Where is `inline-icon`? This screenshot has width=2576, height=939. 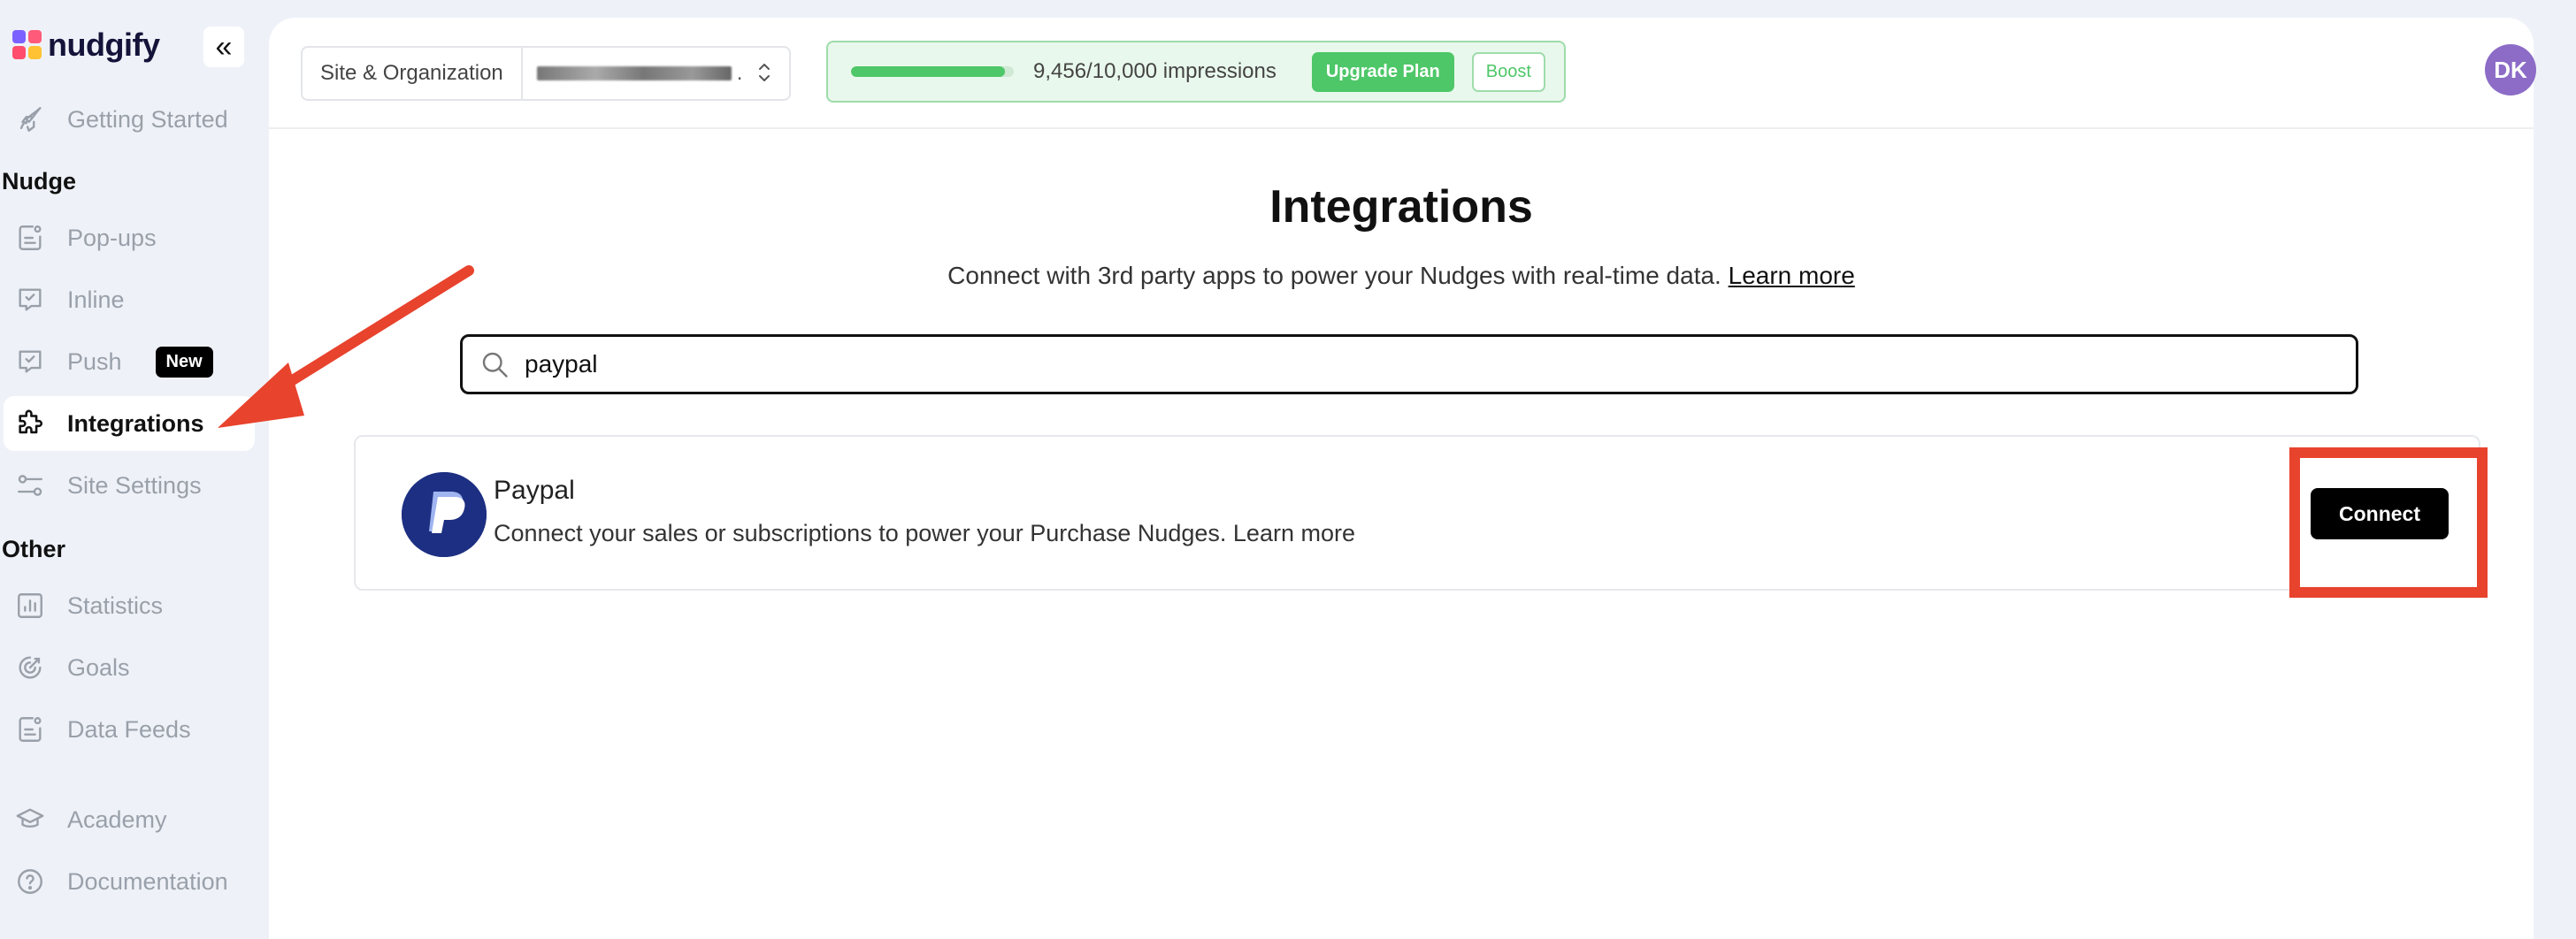 inline-icon is located at coordinates (30, 300).